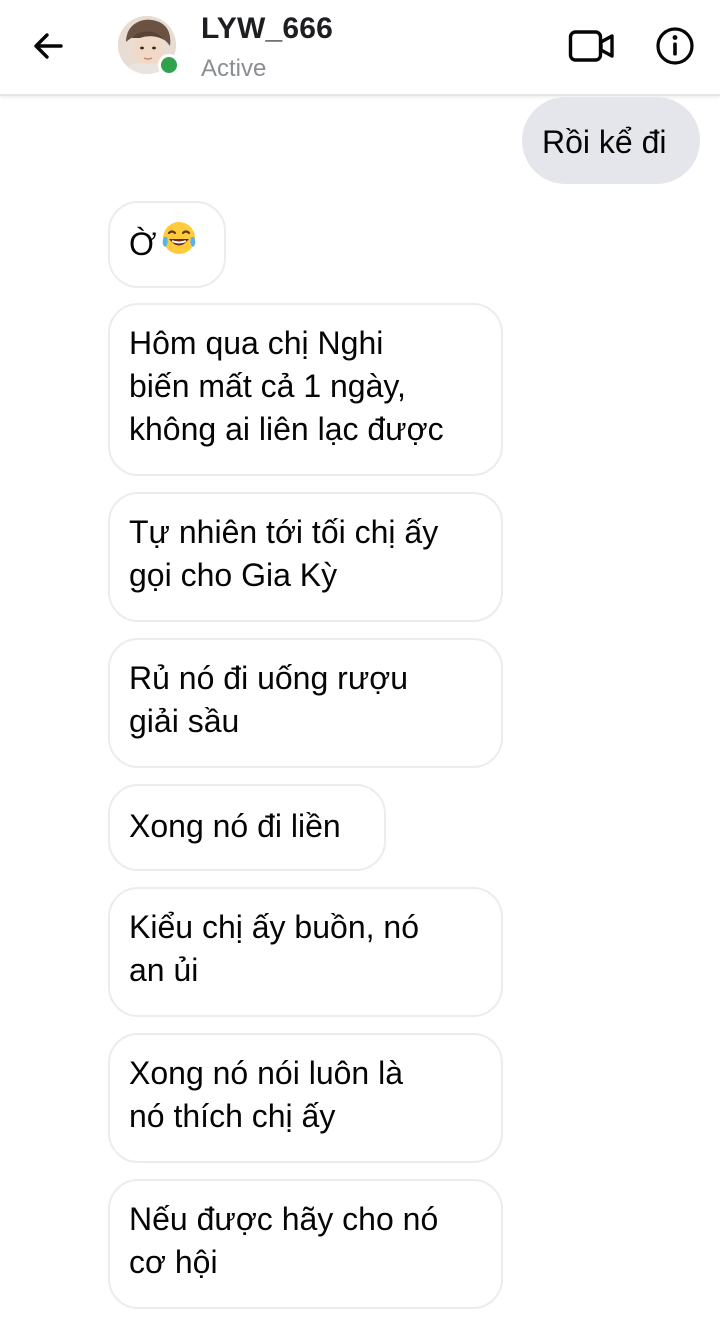 The width and height of the screenshot is (720, 1319). What do you see at coordinates (173, 1262) in the screenshot?
I see `message-line: cơ hội` at bounding box center [173, 1262].